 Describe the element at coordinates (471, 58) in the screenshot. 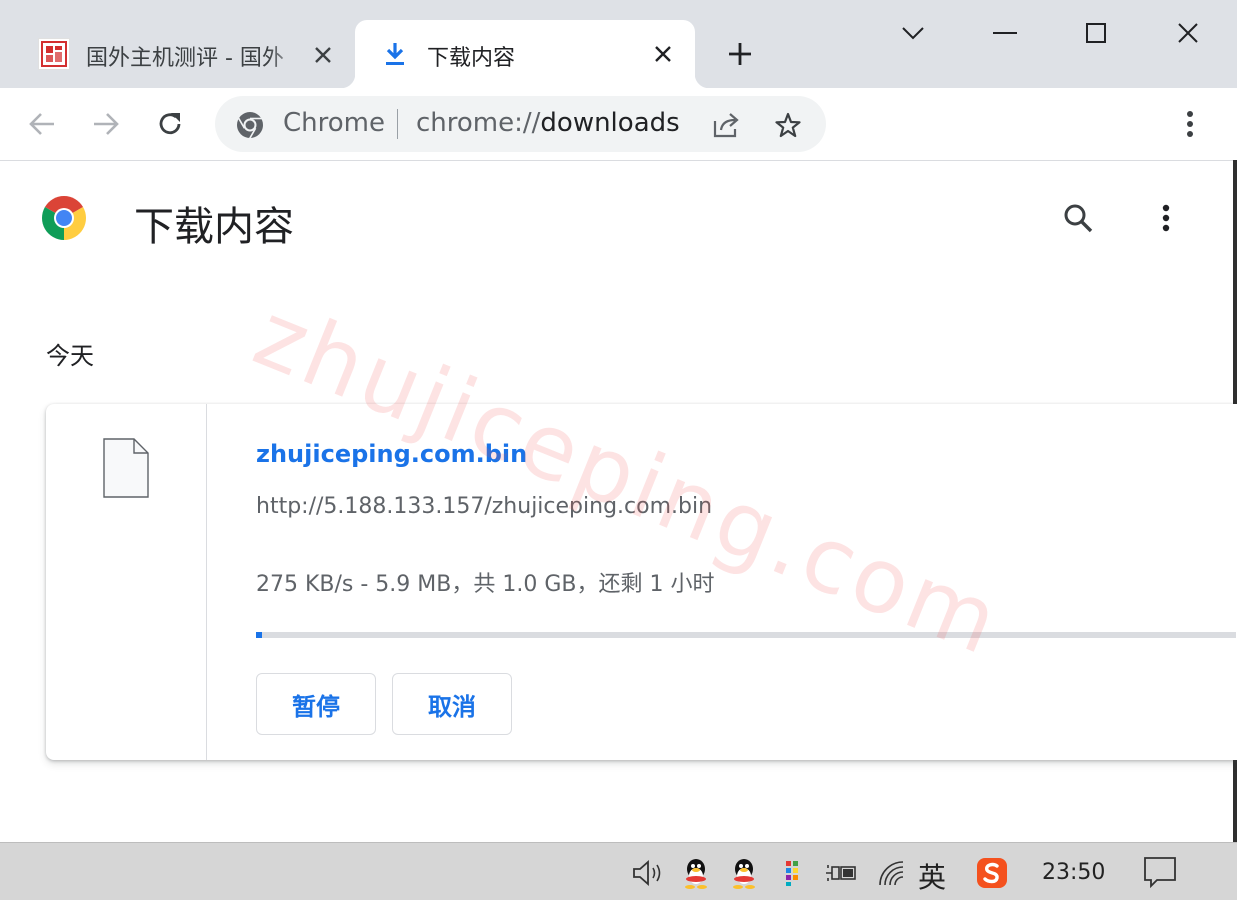

I see `tab-title: 下载内容` at that location.